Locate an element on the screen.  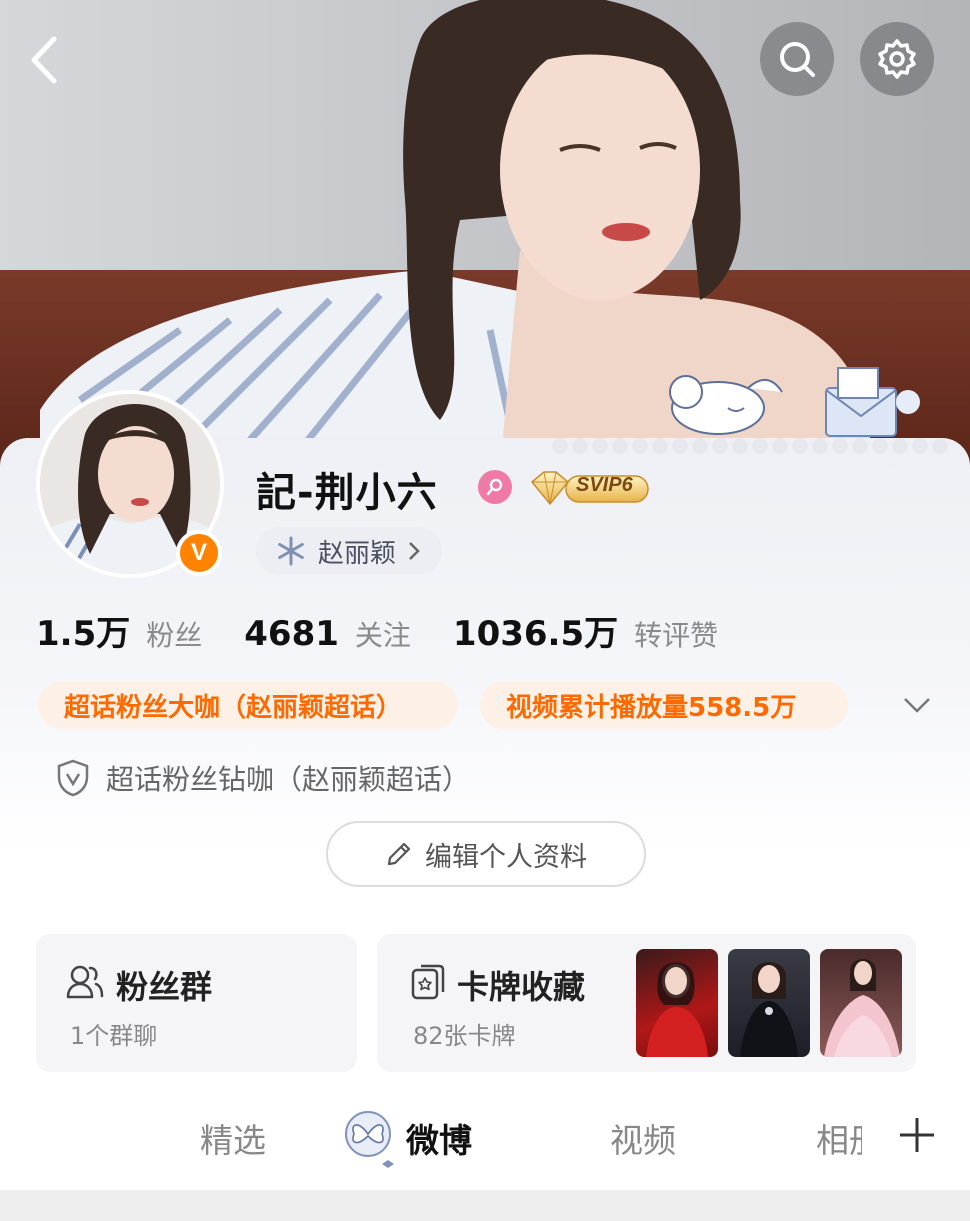
edit-profile-button: 编辑个人资料 is located at coordinates (486, 854).